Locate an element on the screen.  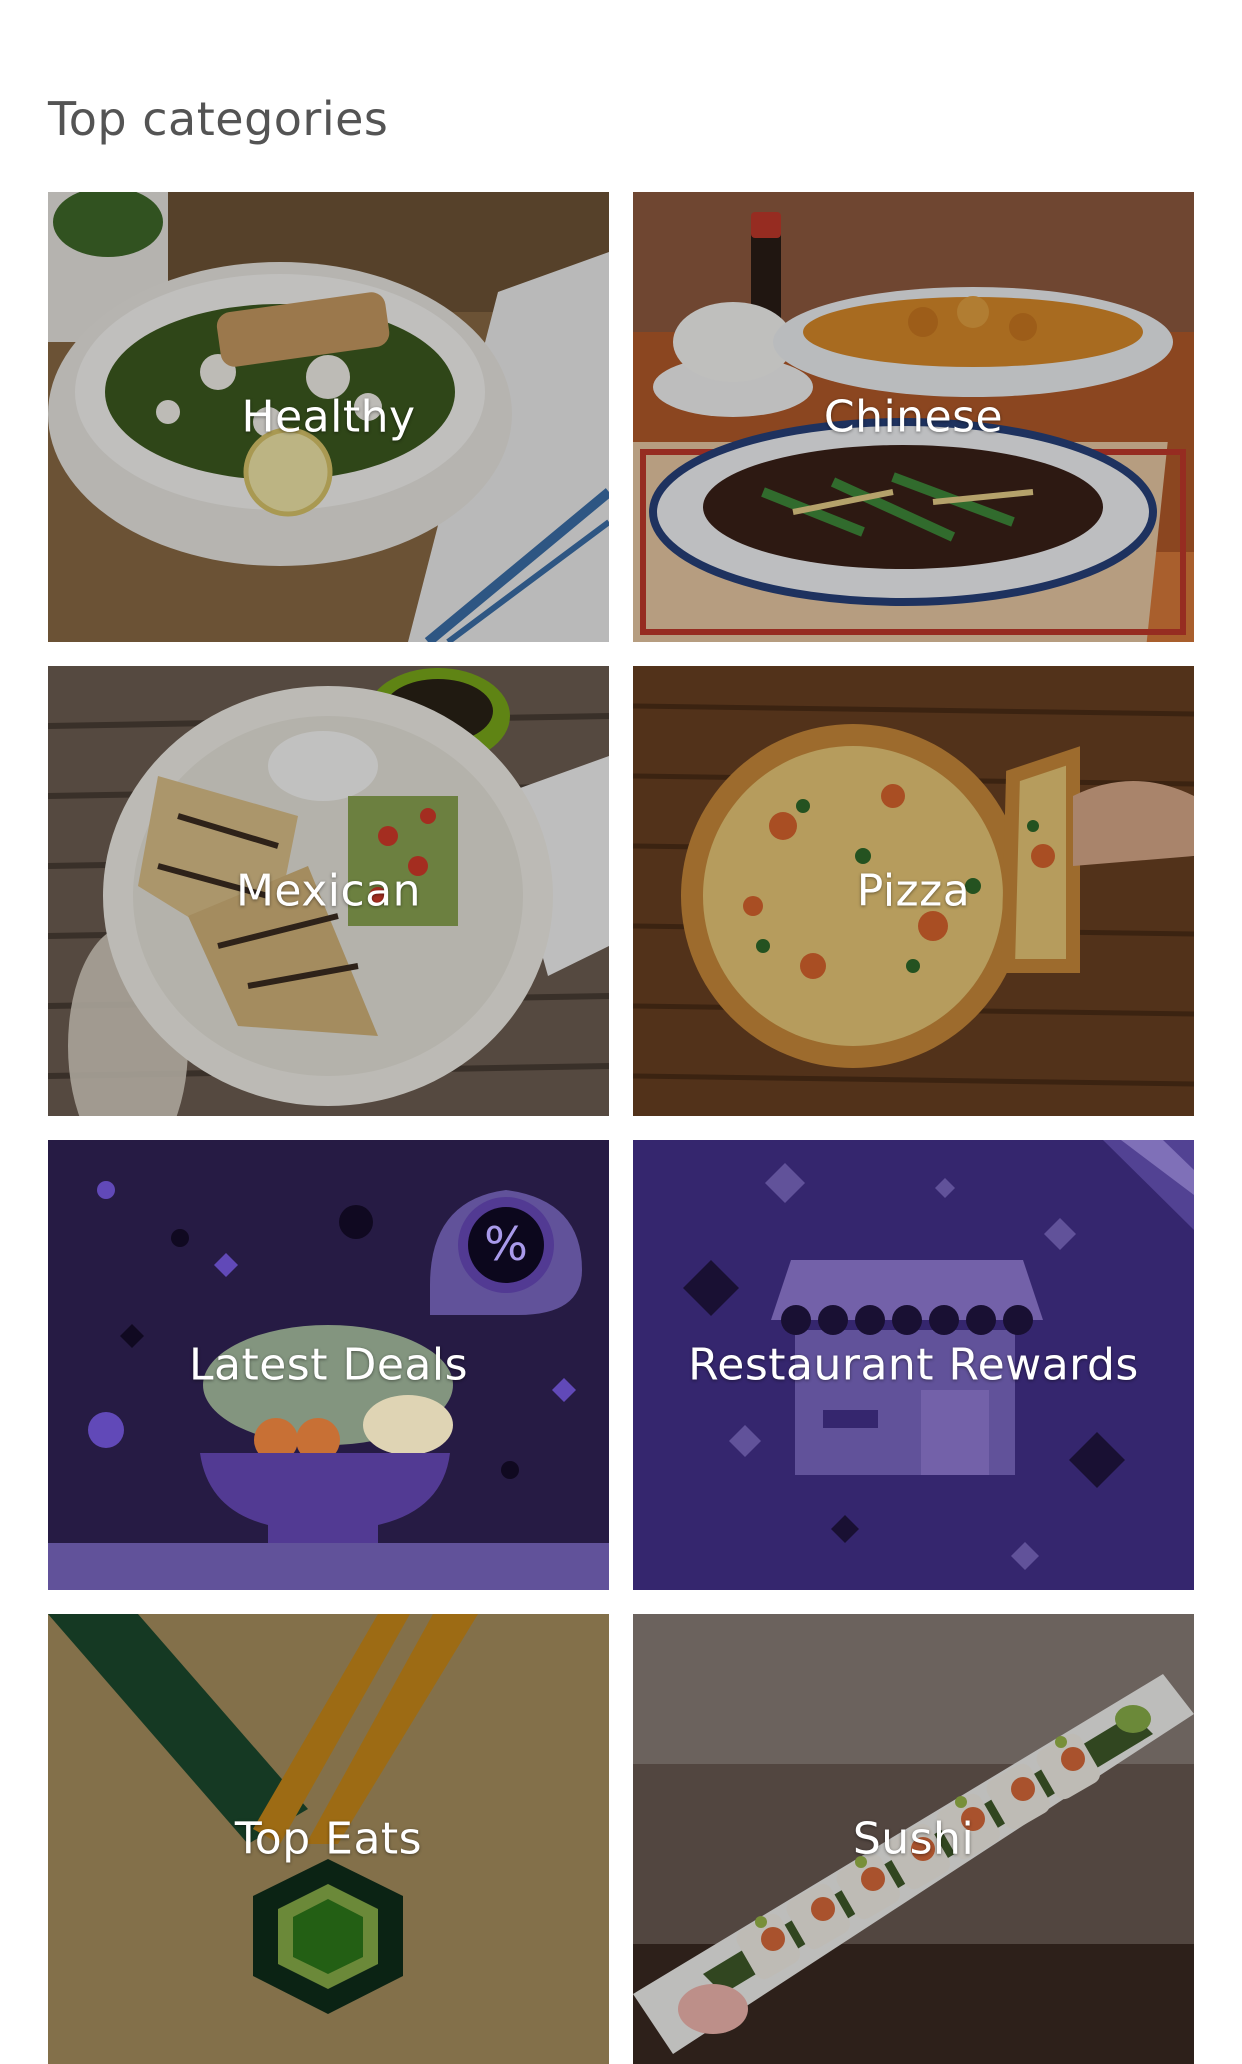
category-label: Top Eats is located at coordinates (328, 1839).